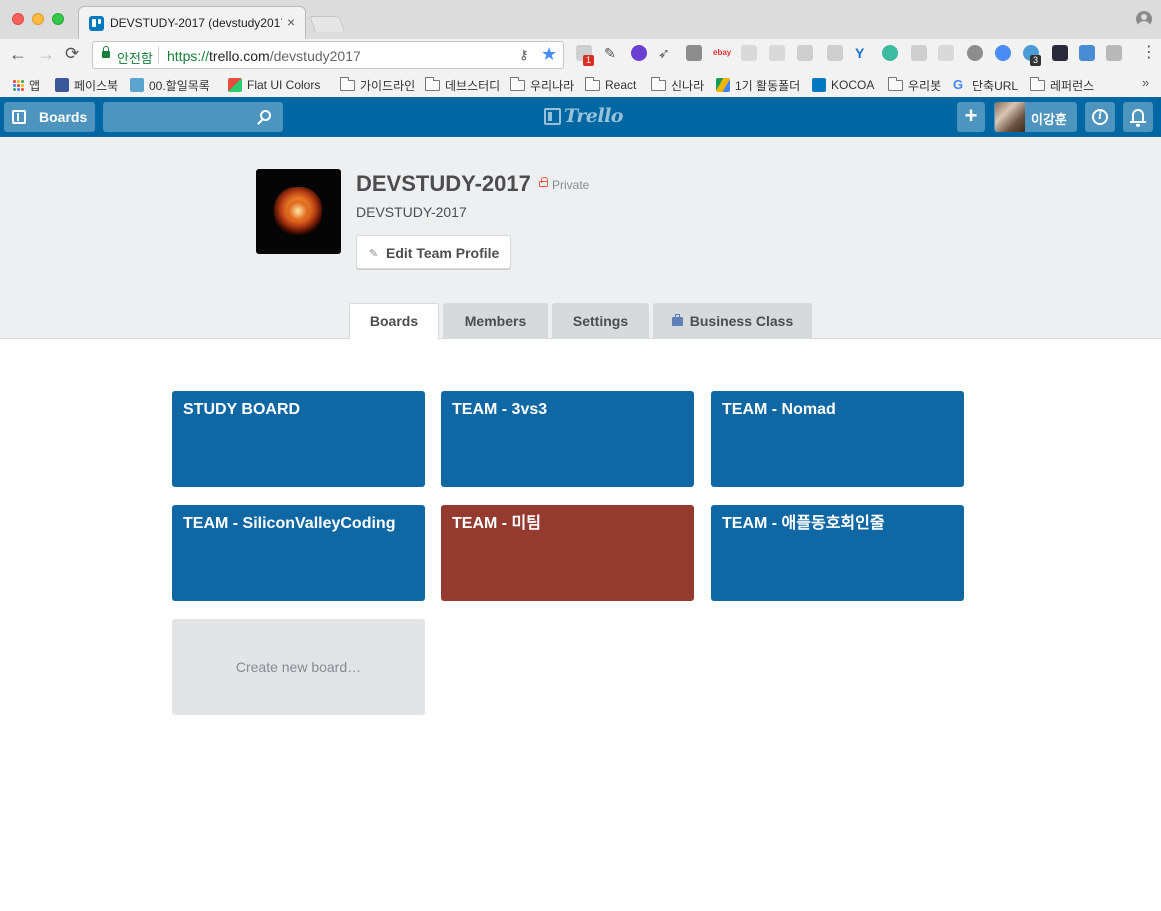 This screenshot has height=911, width=1161. I want to click on bookmark-label: 데브스터디, so click(473, 85).